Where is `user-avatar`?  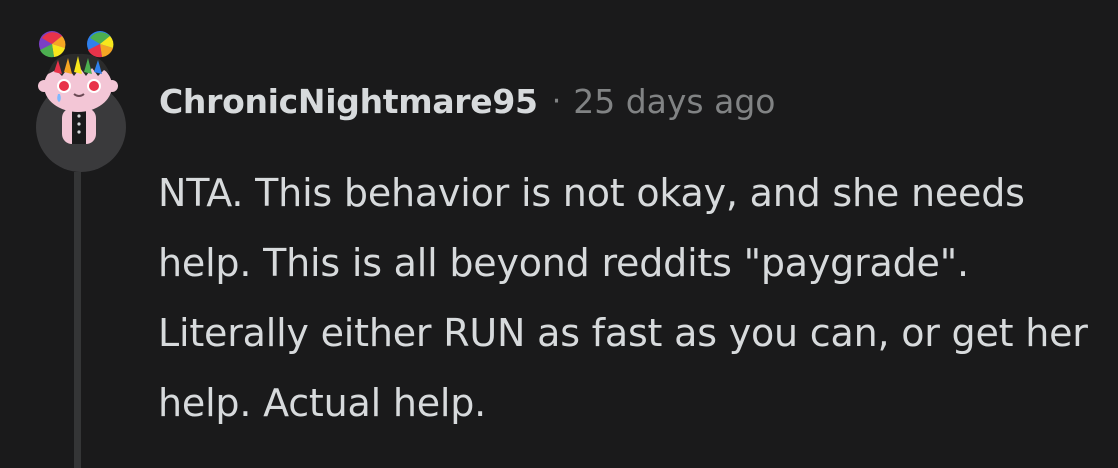
user-avatar is located at coordinates (82, 100).